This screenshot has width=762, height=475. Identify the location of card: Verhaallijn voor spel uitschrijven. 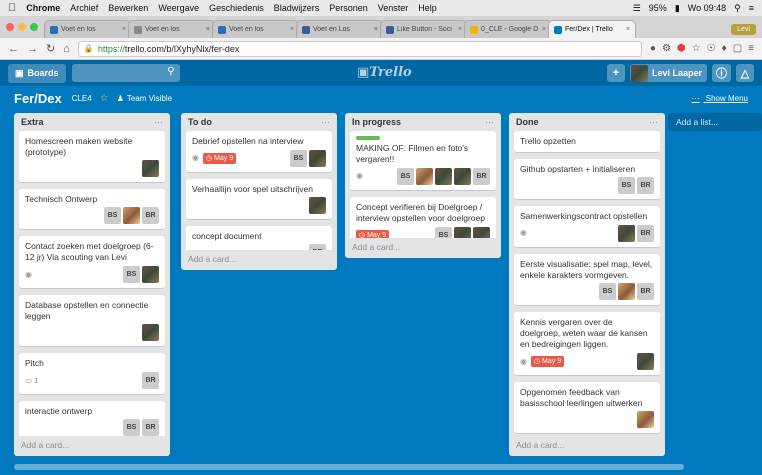
(259, 200).